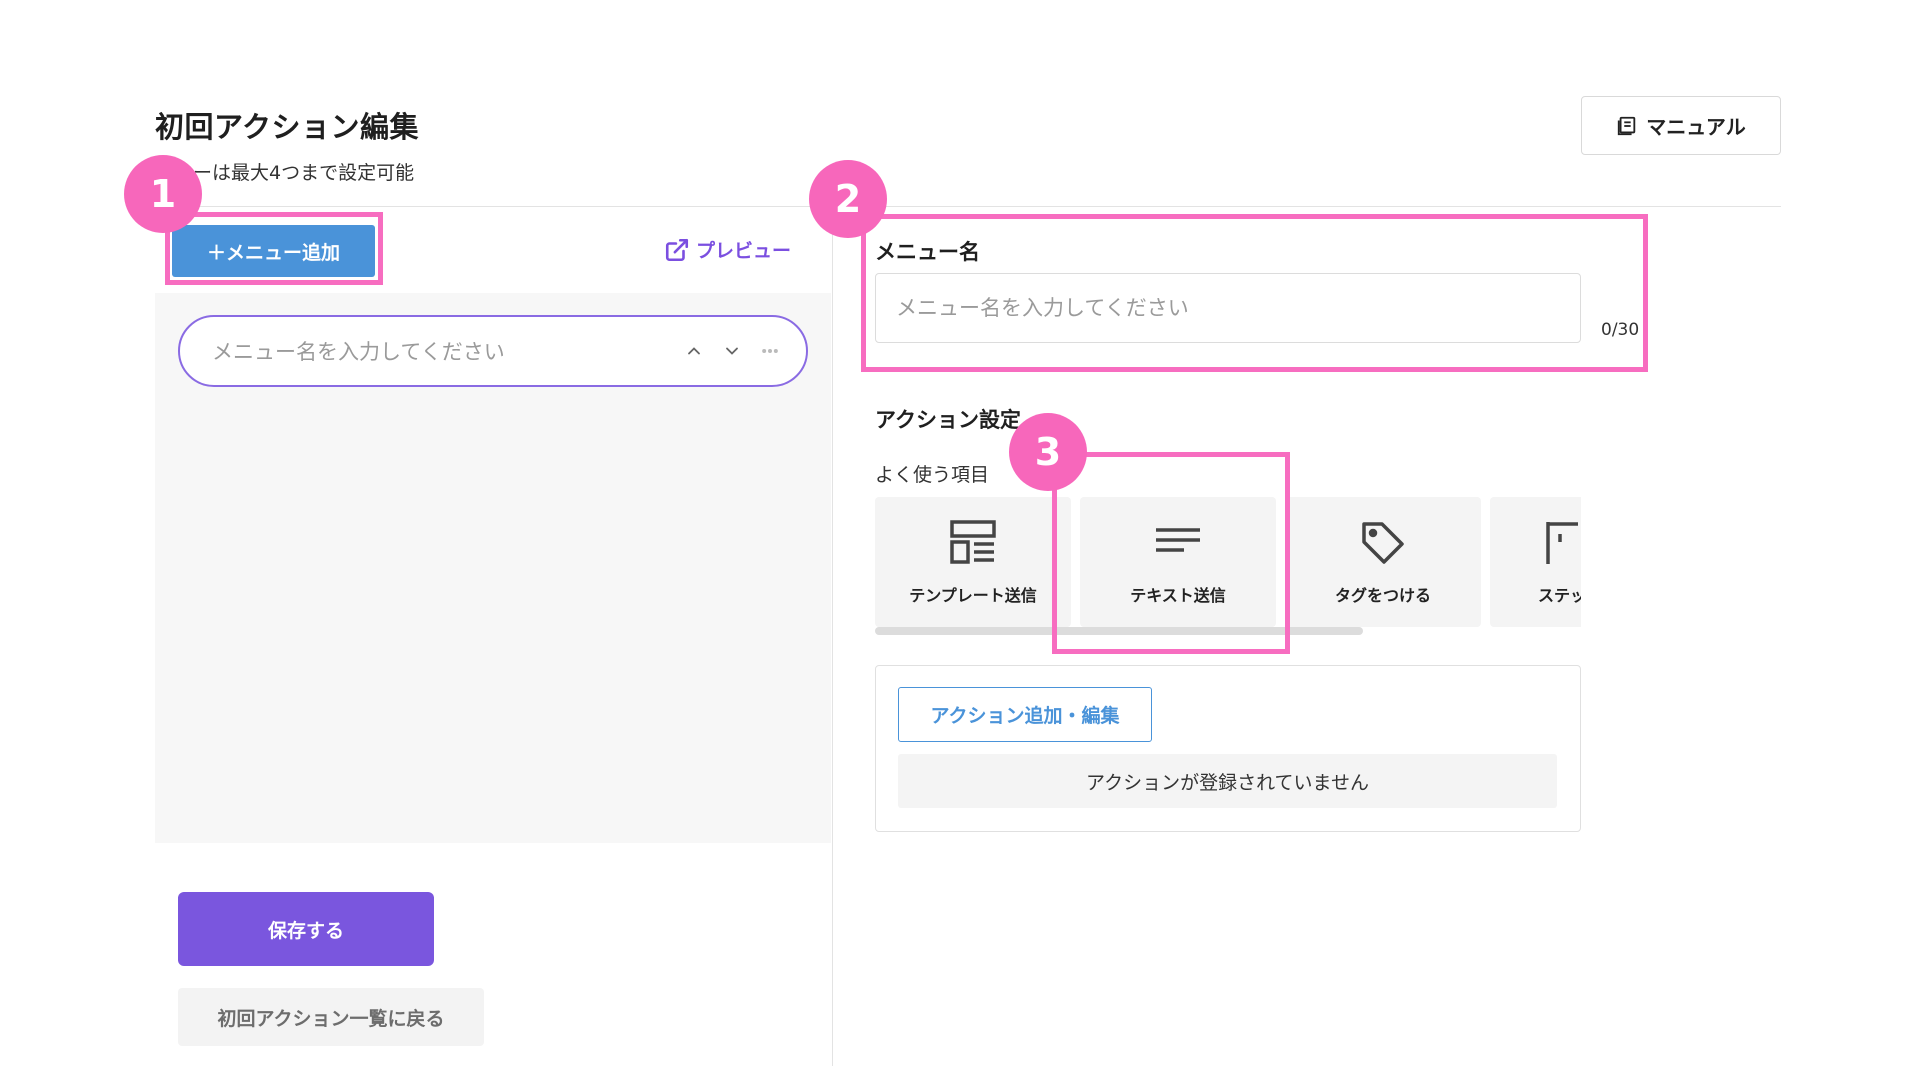 The image size is (1920, 1080). What do you see at coordinates (694, 351) in the screenshot?
I see `chevron-up-icon` at bounding box center [694, 351].